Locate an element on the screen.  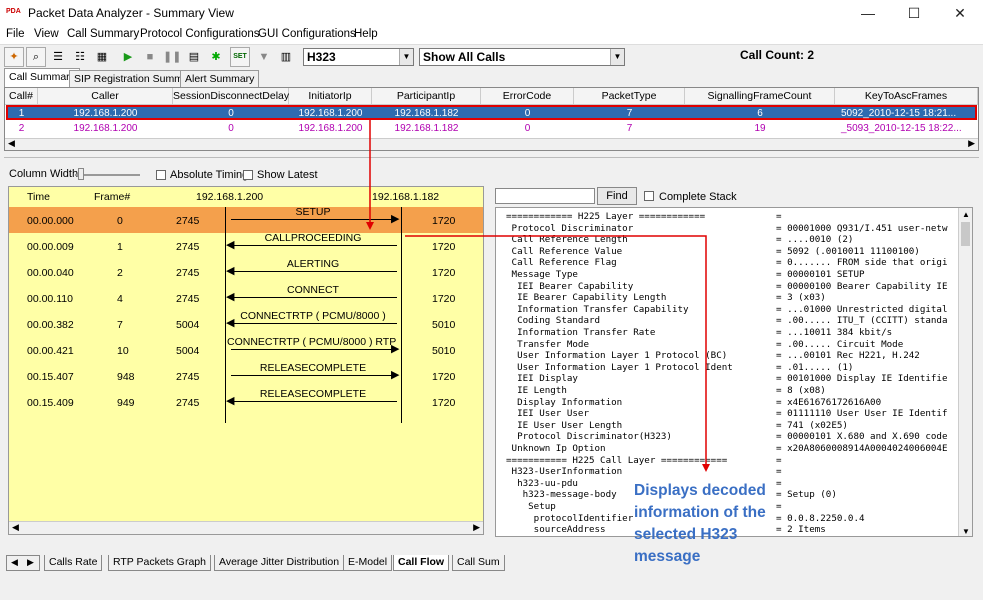
callout-line-right is located at coordinates (556, 349).